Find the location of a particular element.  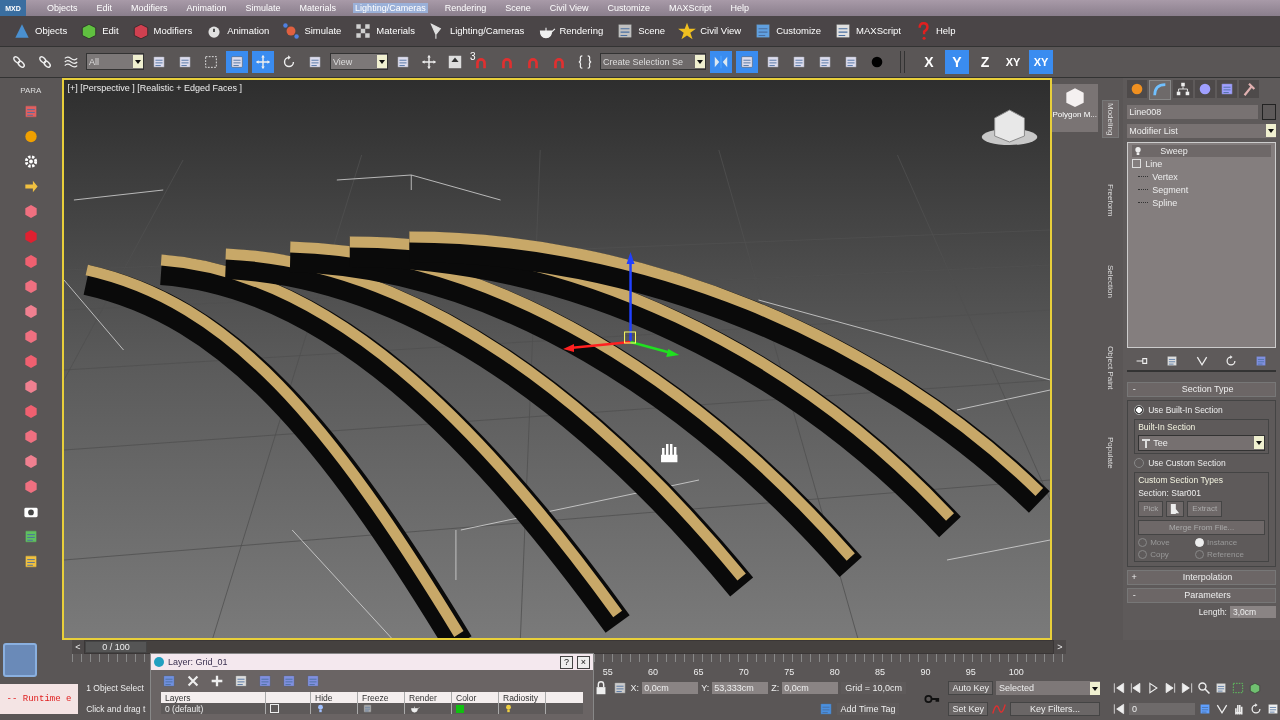

ribbon-tab: Customize is located at coordinates (799, 31).